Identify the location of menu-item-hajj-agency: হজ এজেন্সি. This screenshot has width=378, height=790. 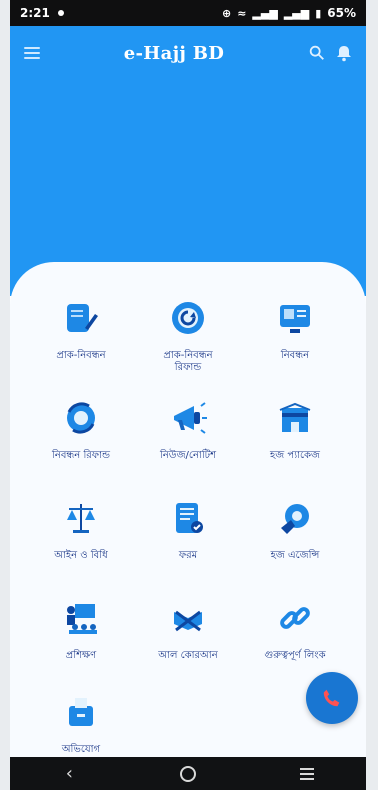
(295, 541).